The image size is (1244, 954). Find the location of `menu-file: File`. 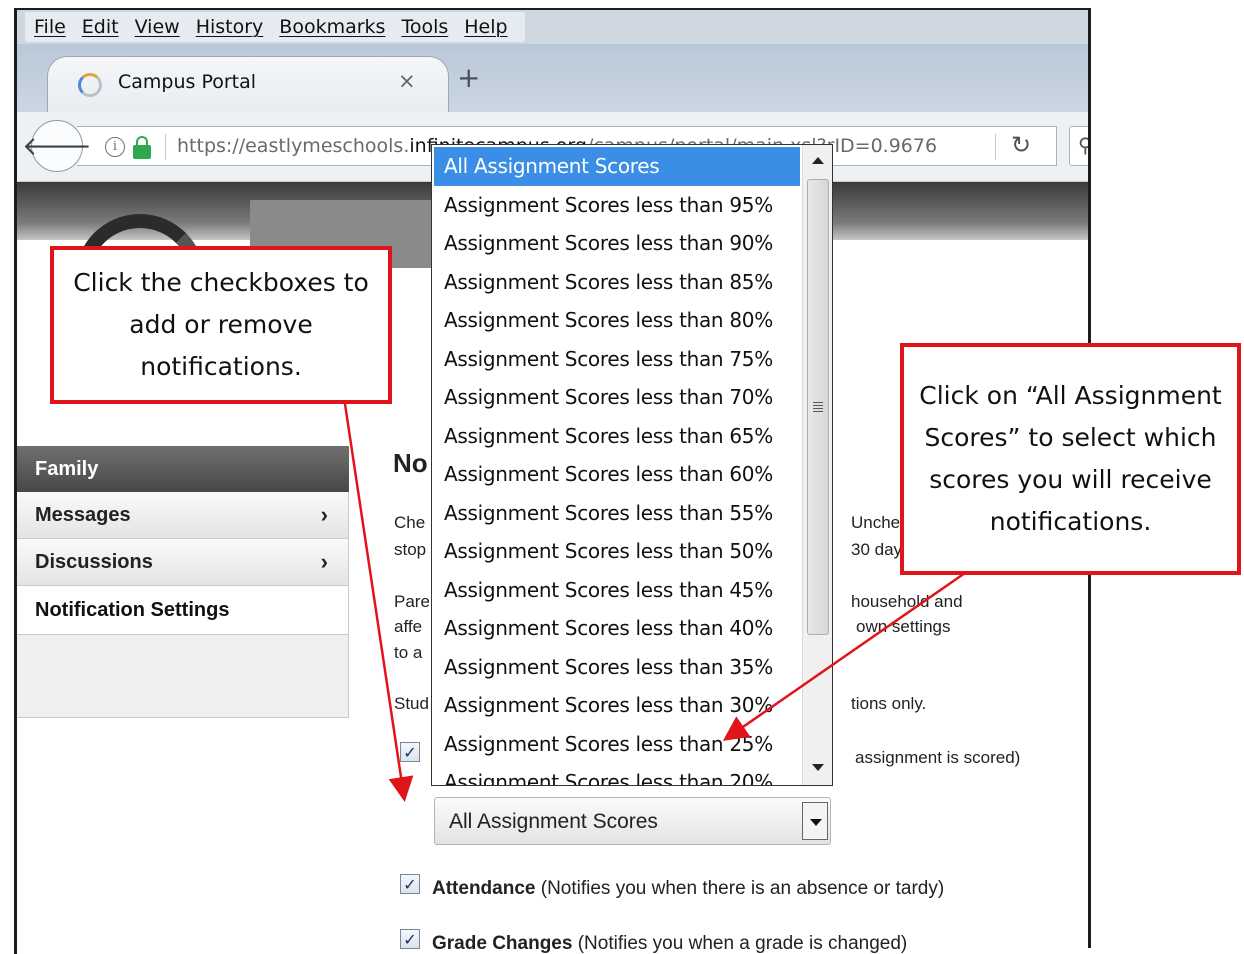

menu-file: File is located at coordinates (53, 27).